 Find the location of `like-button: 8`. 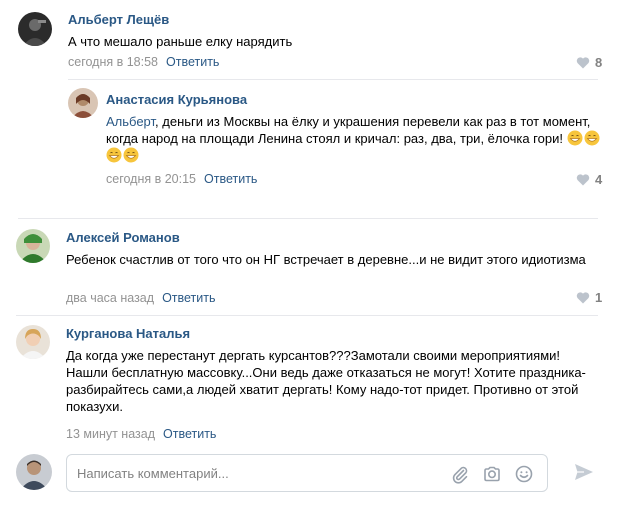

like-button: 8 is located at coordinates (589, 62).